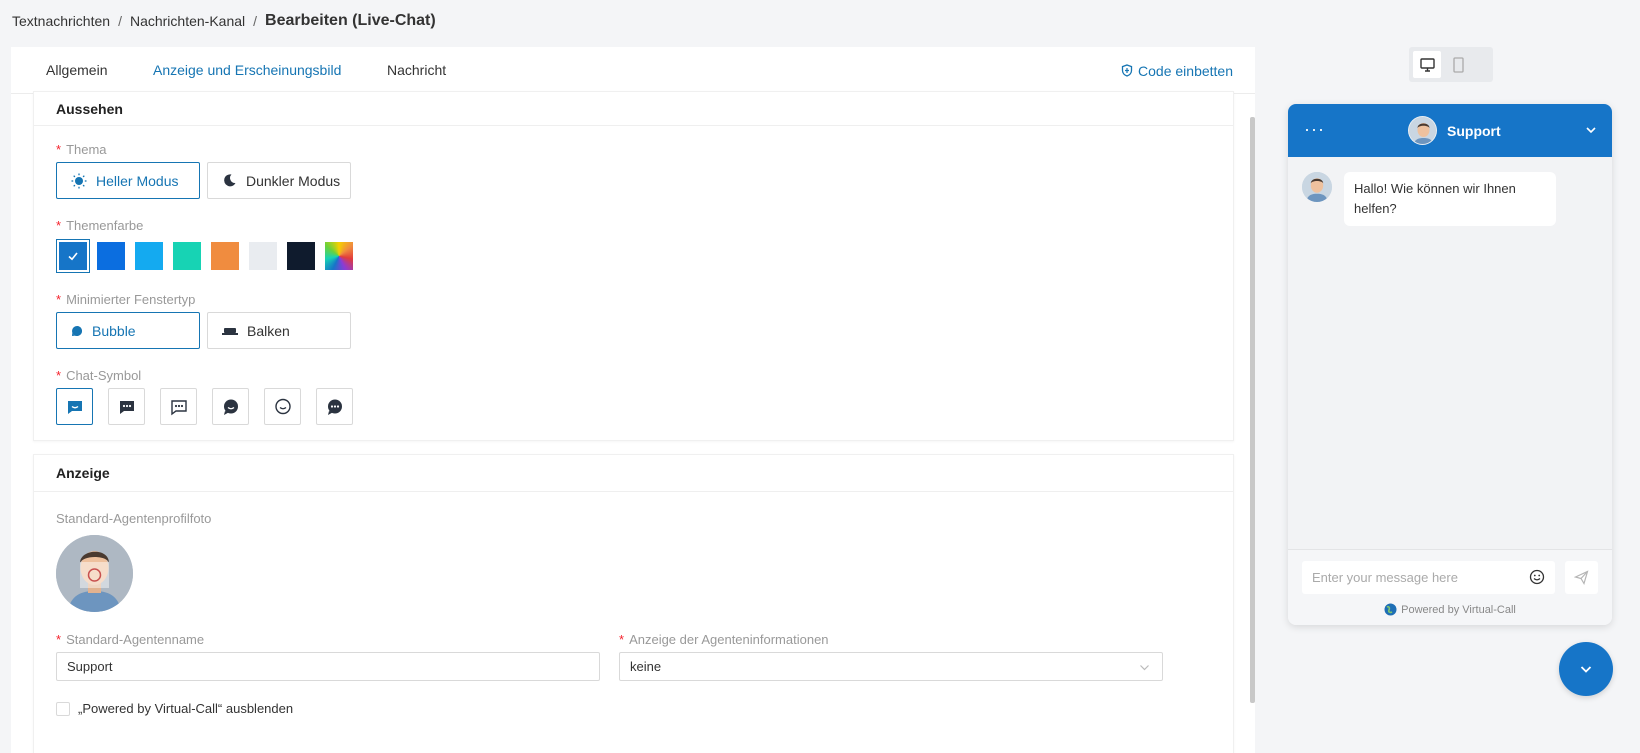 This screenshot has width=1640, height=753. Describe the element at coordinates (186, 708) in the screenshot. I see `hide-powered-by-label: „Powered by Virtual-Call“ ausblenden` at that location.